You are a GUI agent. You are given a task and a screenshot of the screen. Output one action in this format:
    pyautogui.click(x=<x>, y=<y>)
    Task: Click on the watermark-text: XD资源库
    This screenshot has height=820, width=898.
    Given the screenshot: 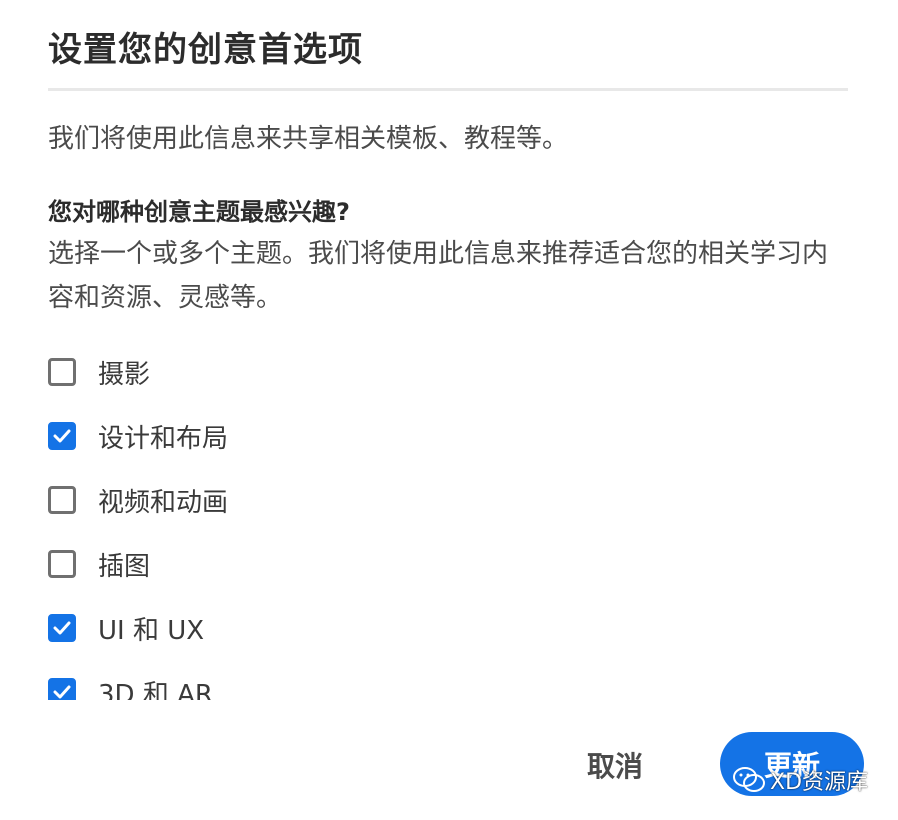 What is the action you would take?
    pyautogui.click(x=819, y=782)
    